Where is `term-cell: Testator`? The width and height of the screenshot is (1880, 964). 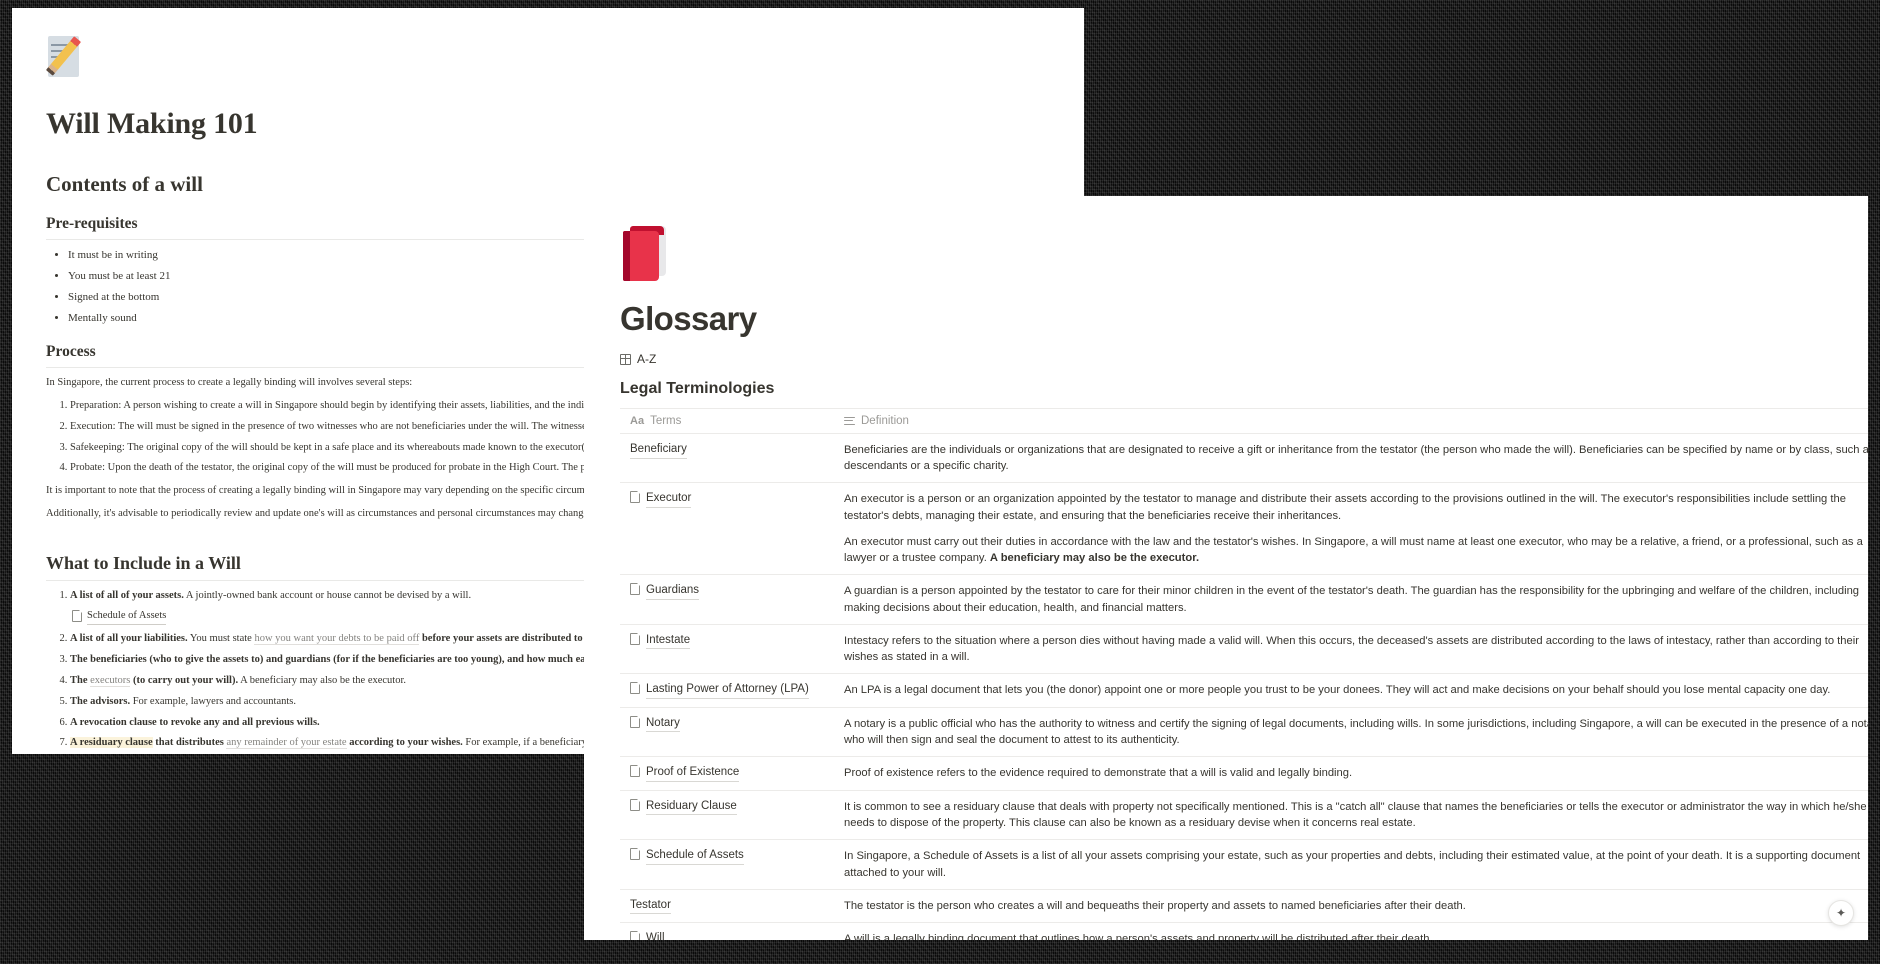
term-cell: Testator is located at coordinates (727, 906).